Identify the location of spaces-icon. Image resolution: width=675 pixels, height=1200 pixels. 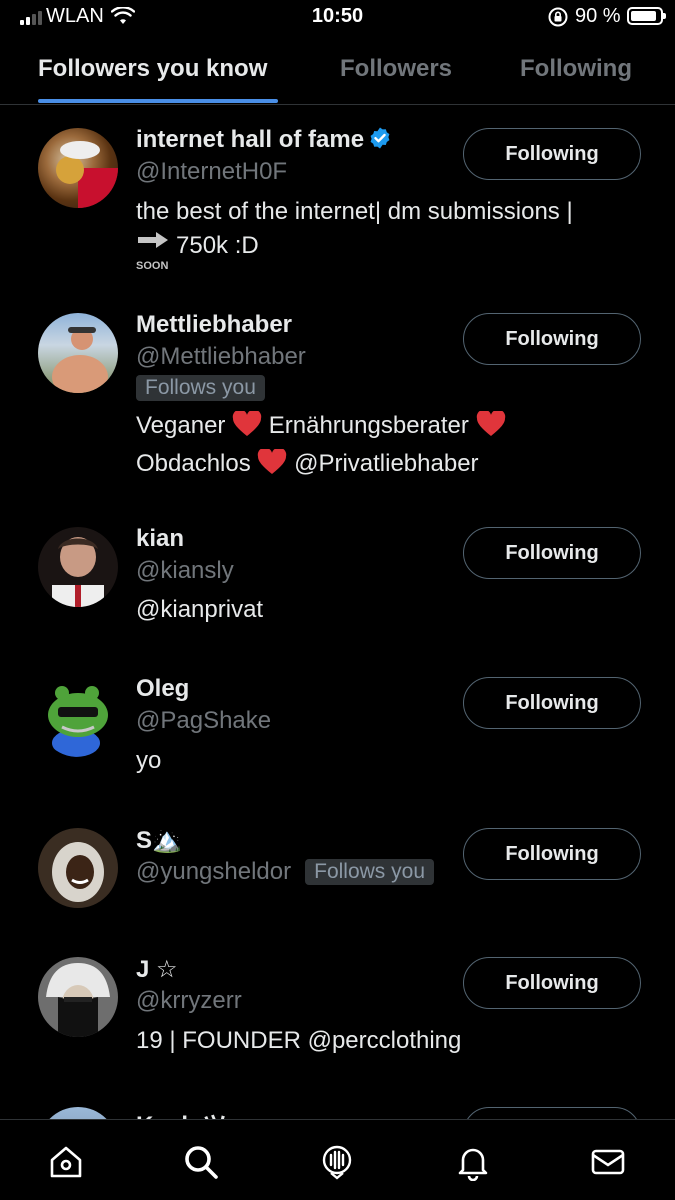
(337, 1162).